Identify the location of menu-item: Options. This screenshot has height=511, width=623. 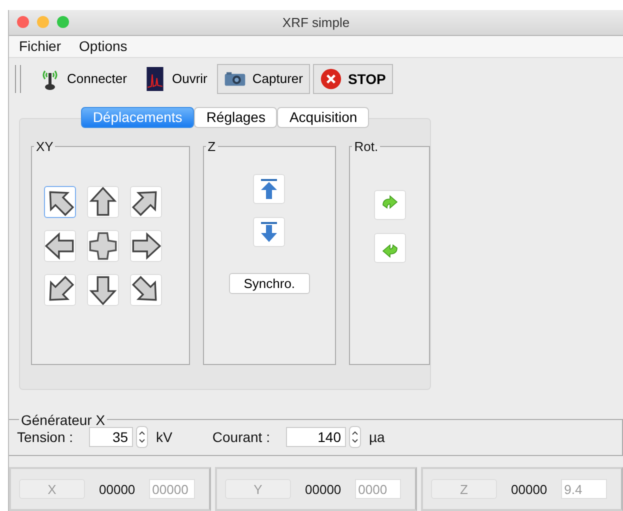
(103, 46).